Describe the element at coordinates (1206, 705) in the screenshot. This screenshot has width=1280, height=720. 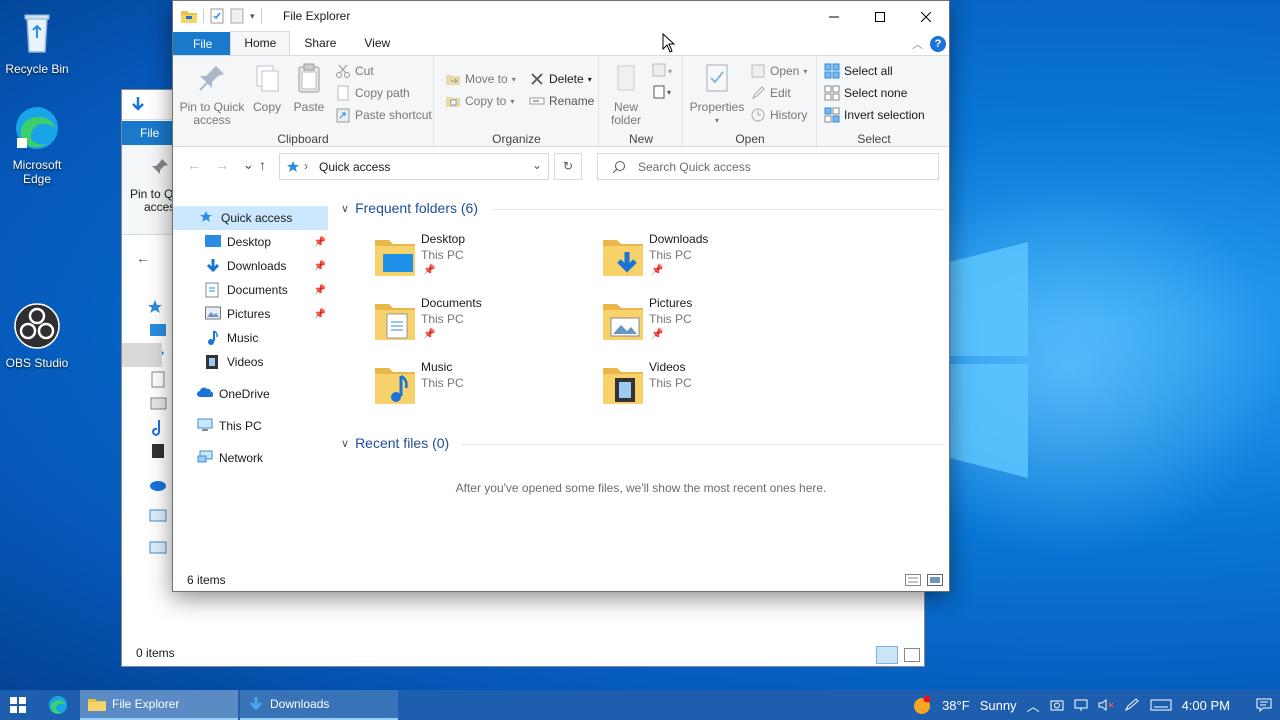
I see `clock-time: 4:00 PM` at that location.